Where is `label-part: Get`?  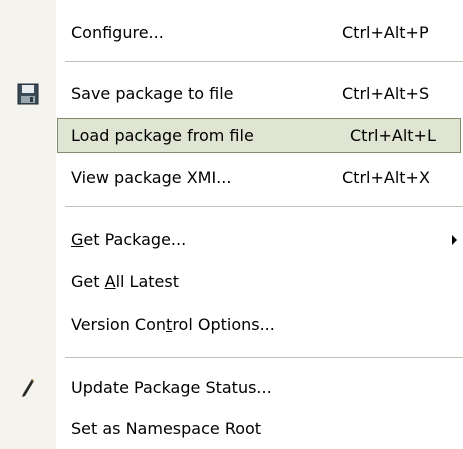 label-part: Get is located at coordinates (88, 281).